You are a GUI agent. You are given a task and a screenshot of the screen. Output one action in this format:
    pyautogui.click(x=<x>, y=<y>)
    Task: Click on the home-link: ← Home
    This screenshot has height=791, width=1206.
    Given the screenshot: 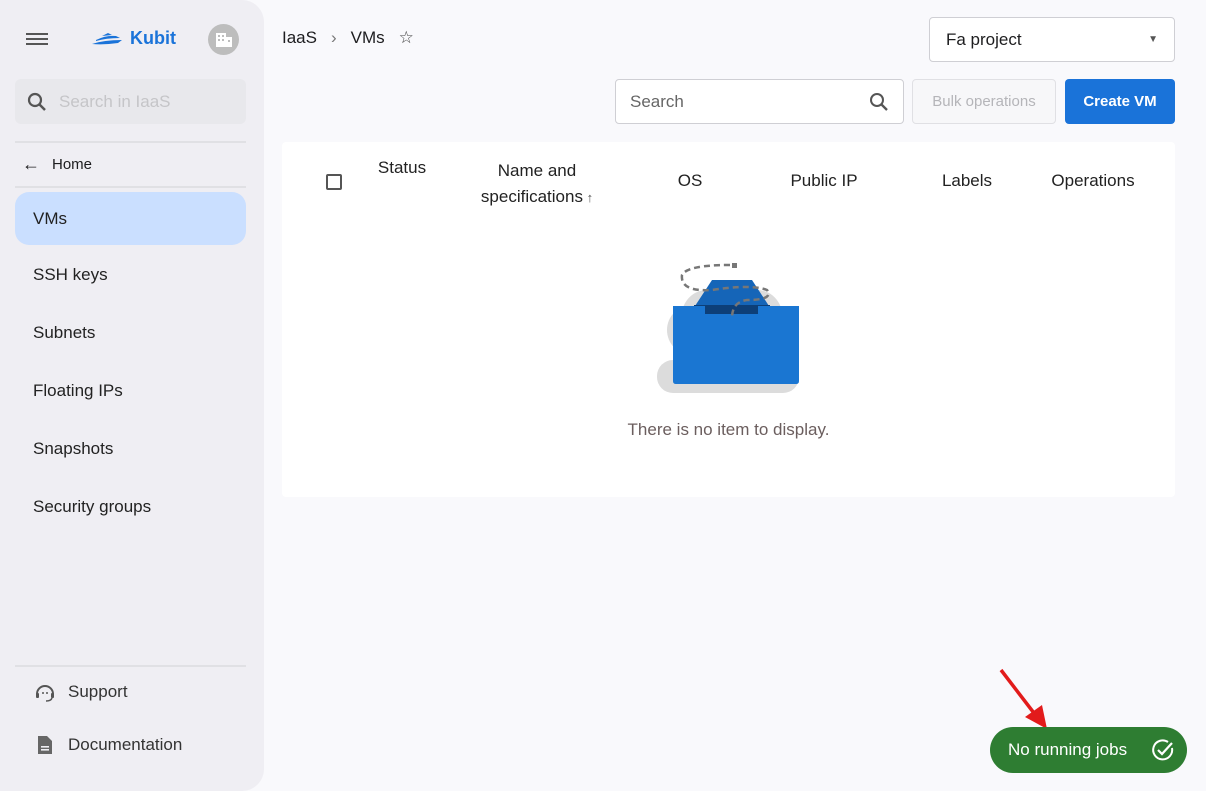 What is the action you would take?
    pyautogui.click(x=57, y=164)
    